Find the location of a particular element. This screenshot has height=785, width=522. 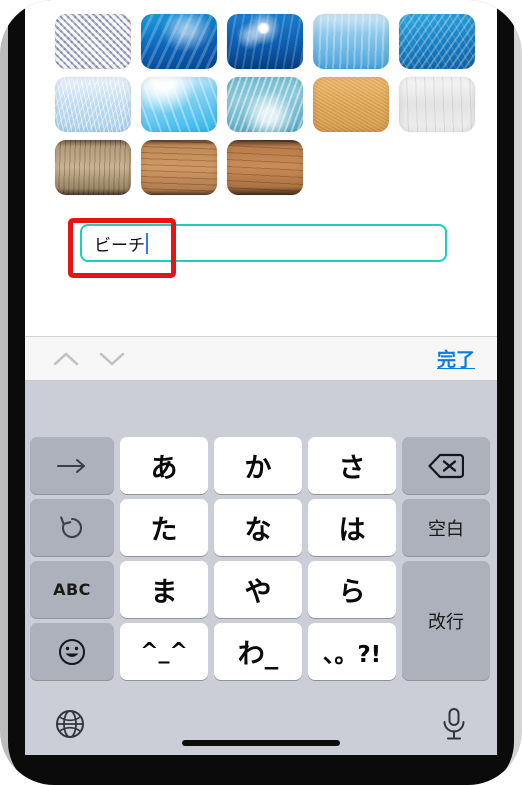

key-ya-row: や is located at coordinates (258, 589).